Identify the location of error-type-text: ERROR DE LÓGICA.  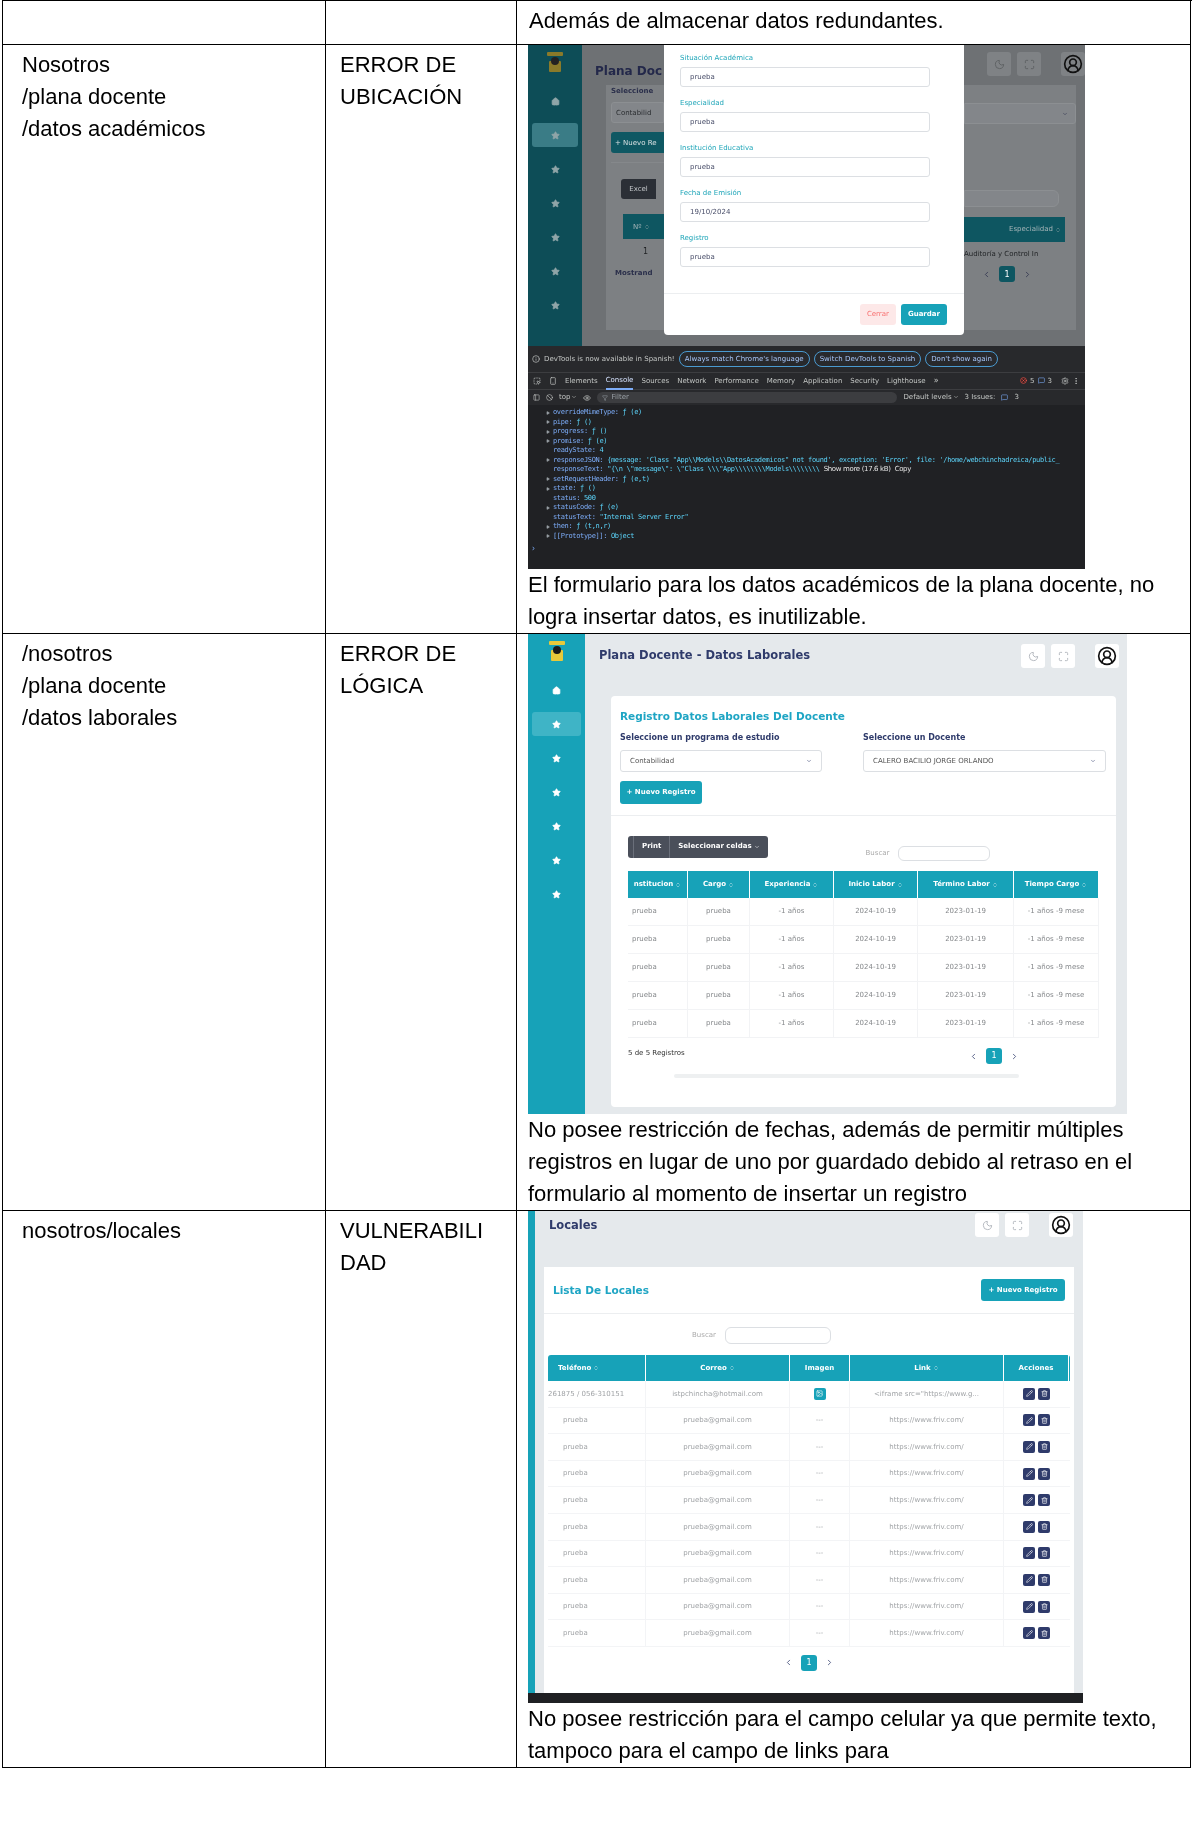
(398, 669).